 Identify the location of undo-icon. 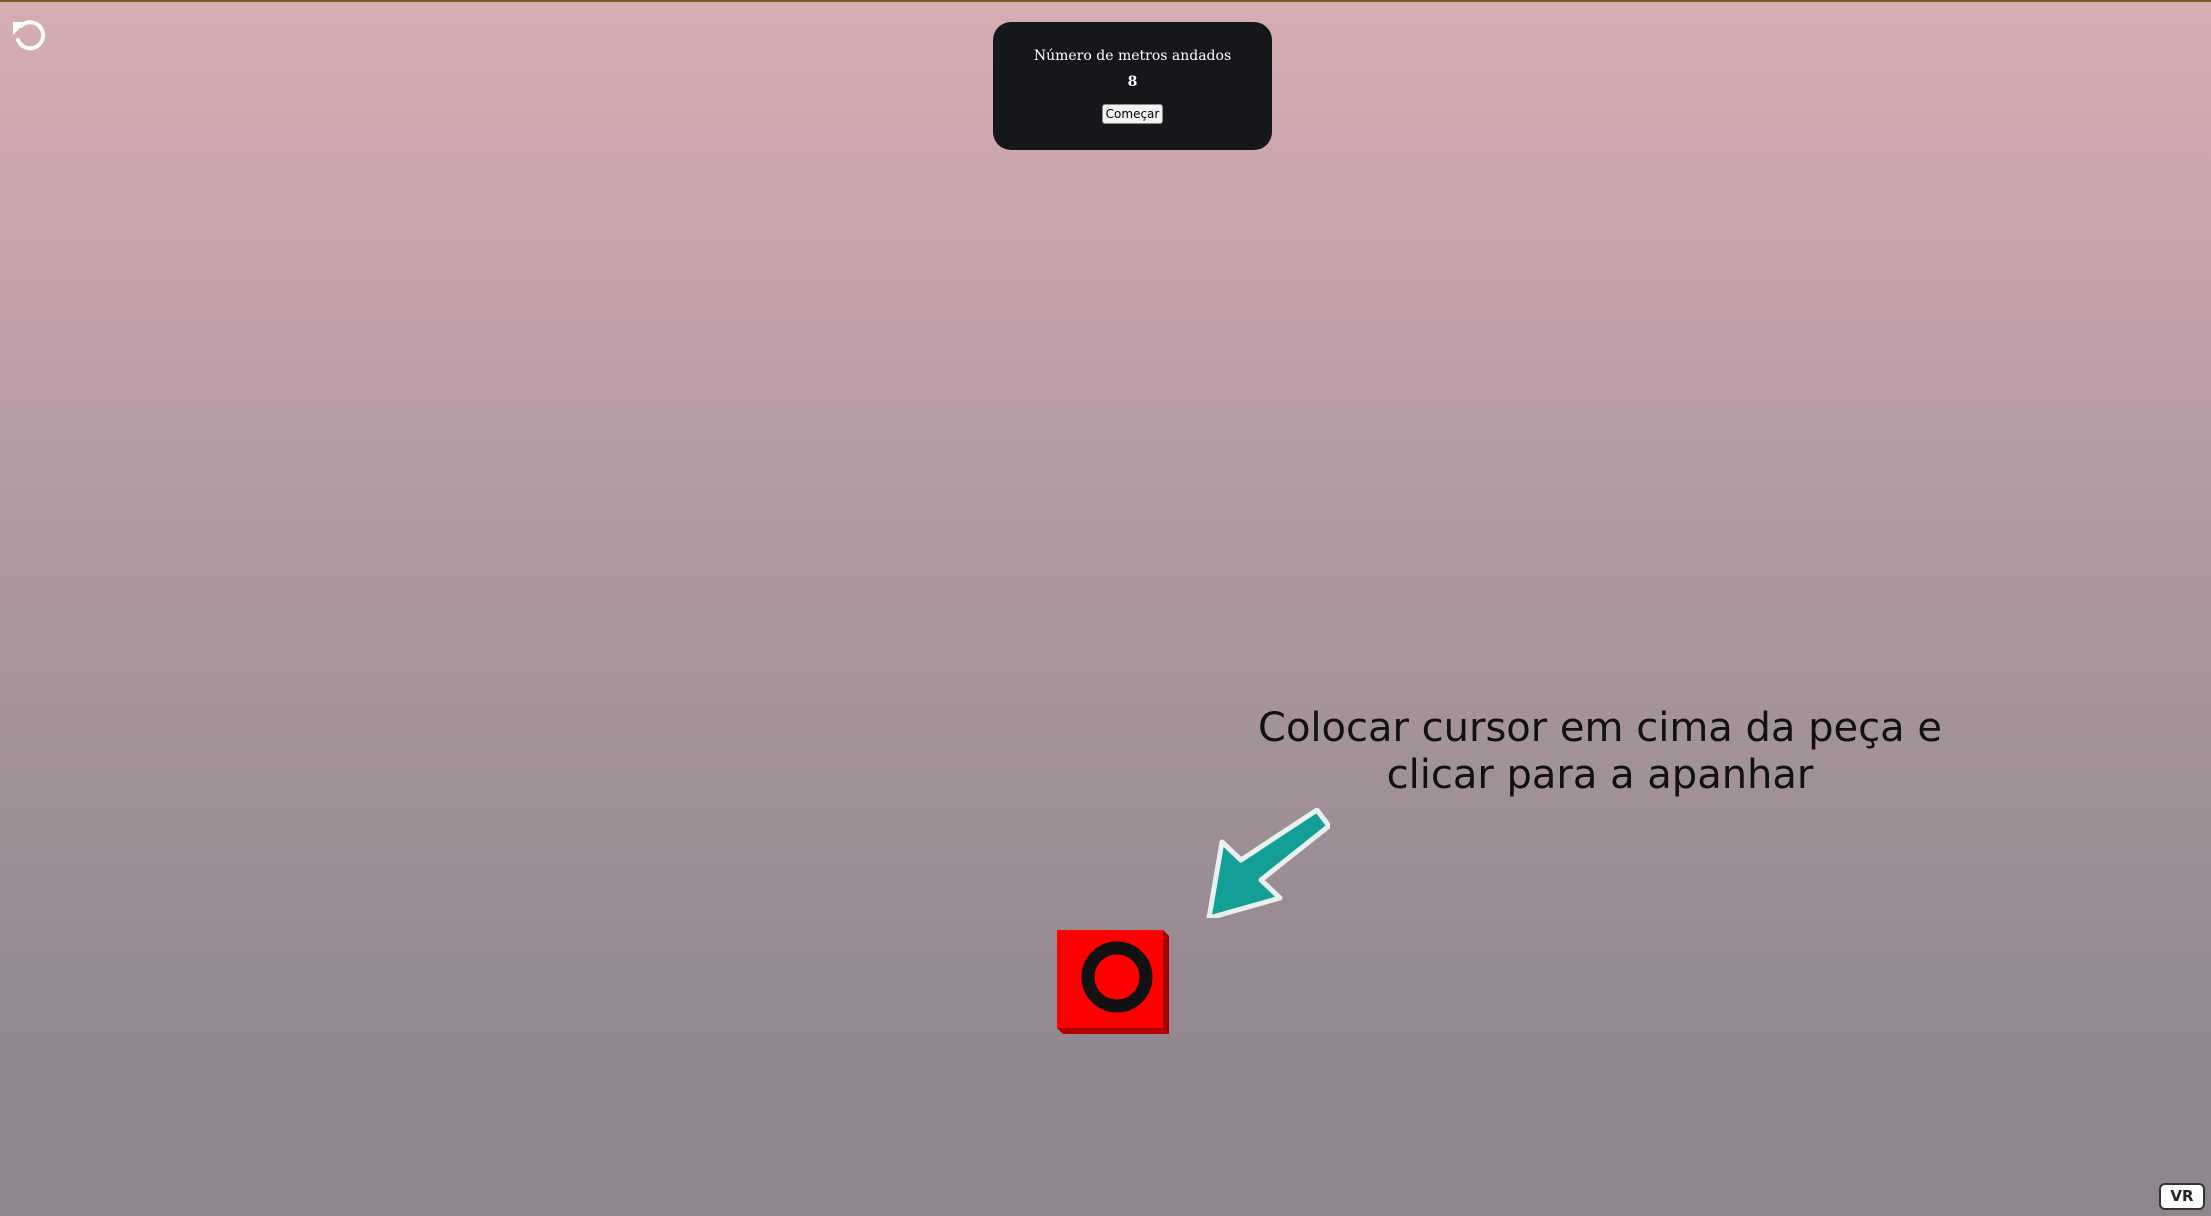
(29, 35).